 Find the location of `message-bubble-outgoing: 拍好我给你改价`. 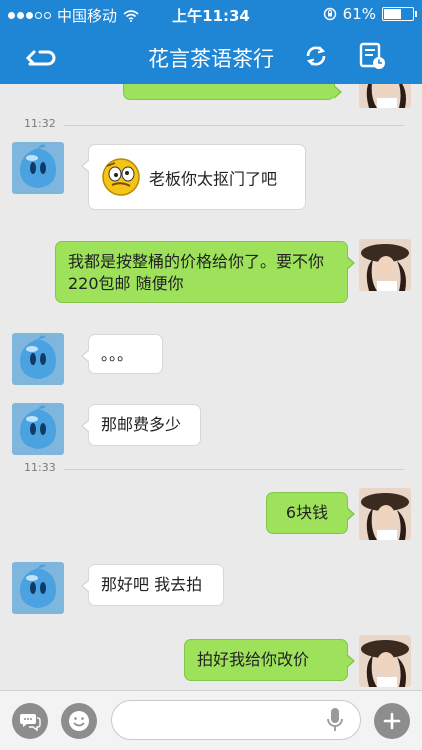

message-bubble-outgoing: 拍好我给你改价 is located at coordinates (269, 660).